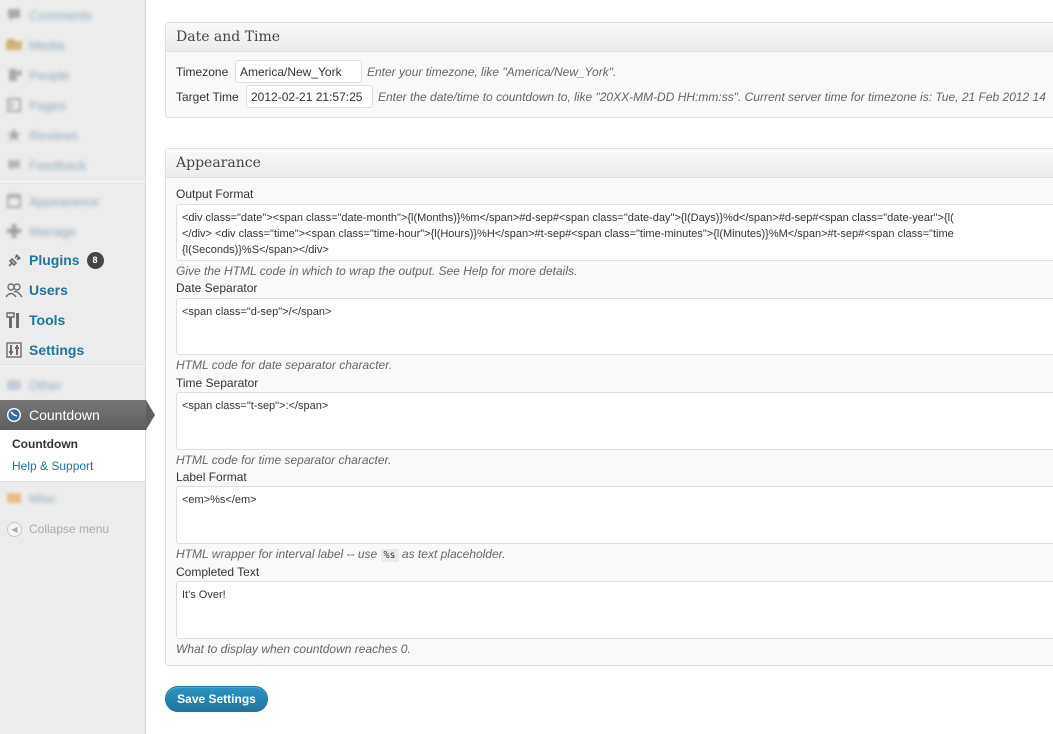 This screenshot has height=734, width=1053. Describe the element at coordinates (216, 699) in the screenshot. I see `save-settings-button: Save Settings` at that location.